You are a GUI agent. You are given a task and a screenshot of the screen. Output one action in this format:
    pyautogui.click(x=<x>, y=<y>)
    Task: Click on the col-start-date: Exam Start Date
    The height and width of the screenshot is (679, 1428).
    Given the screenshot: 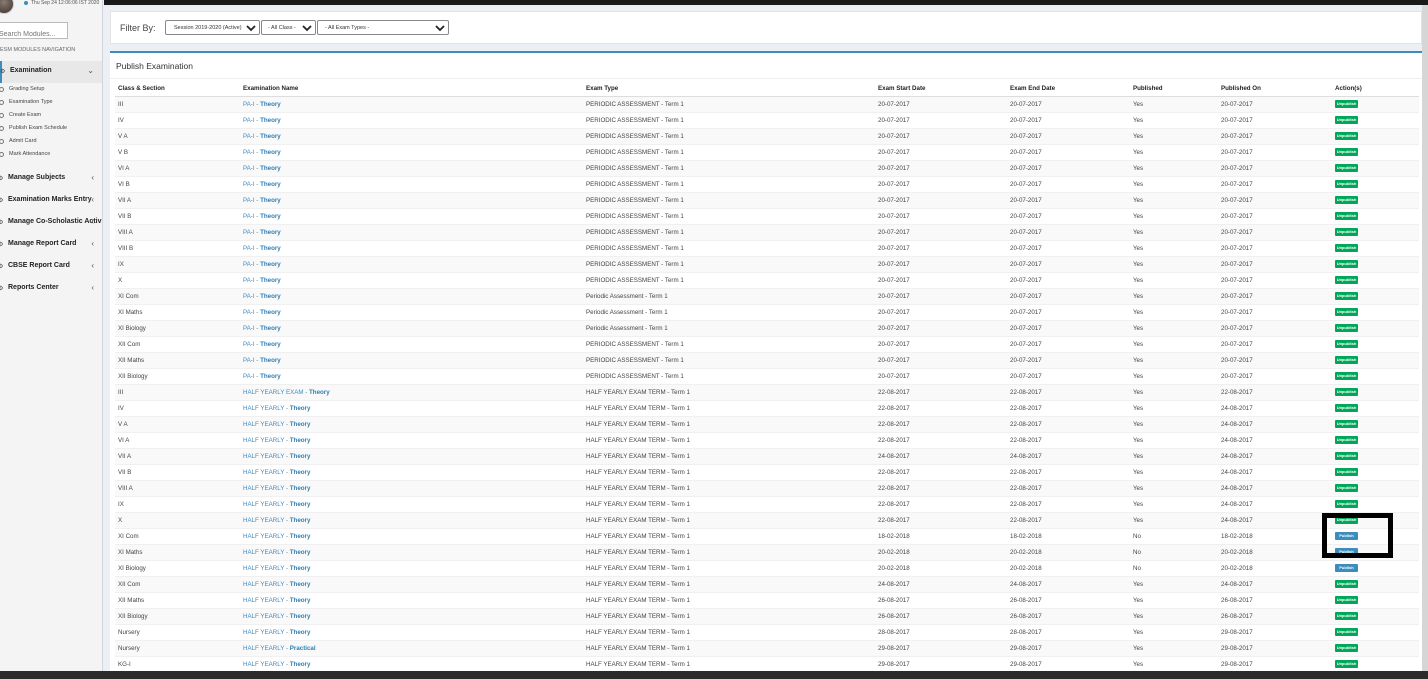 What is the action you would take?
    pyautogui.click(x=941, y=89)
    